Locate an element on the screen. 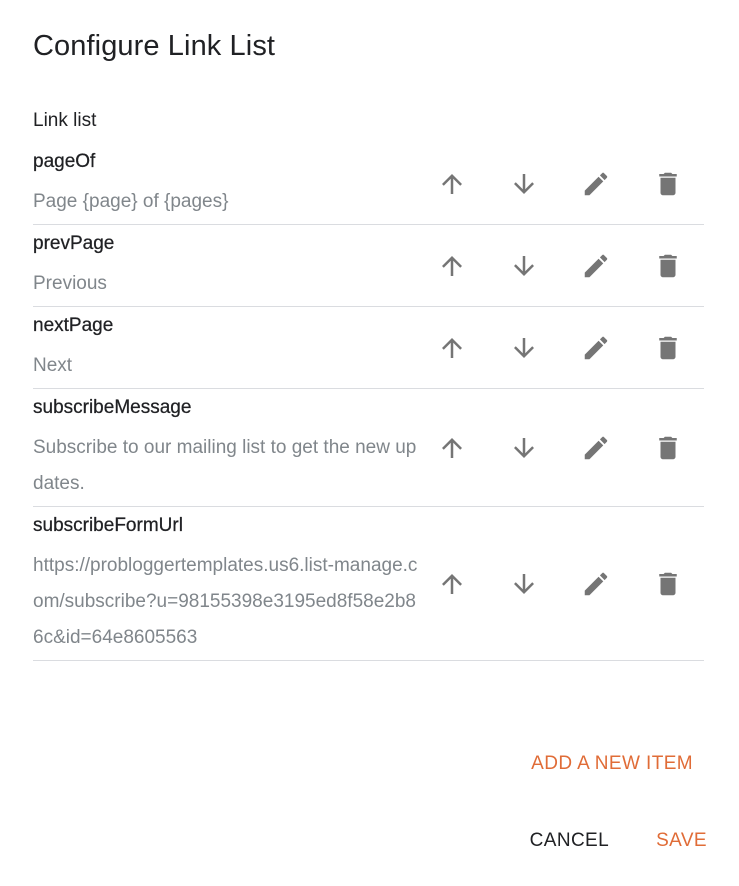 The height and width of the screenshot is (886, 739). list-item-value: Next is located at coordinates (53, 365).